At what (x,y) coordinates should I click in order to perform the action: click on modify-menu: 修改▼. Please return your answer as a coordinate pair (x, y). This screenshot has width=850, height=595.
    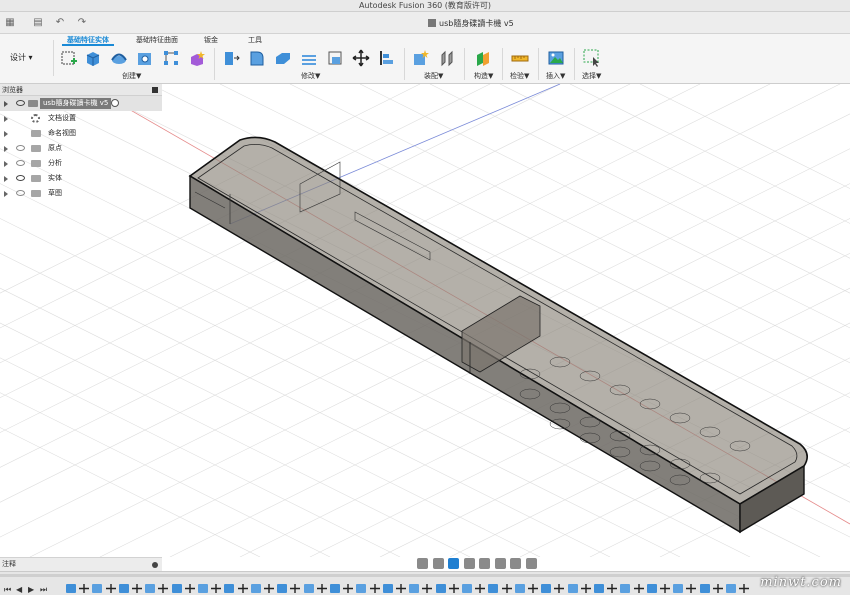
    Looking at the image, I should click on (310, 76).